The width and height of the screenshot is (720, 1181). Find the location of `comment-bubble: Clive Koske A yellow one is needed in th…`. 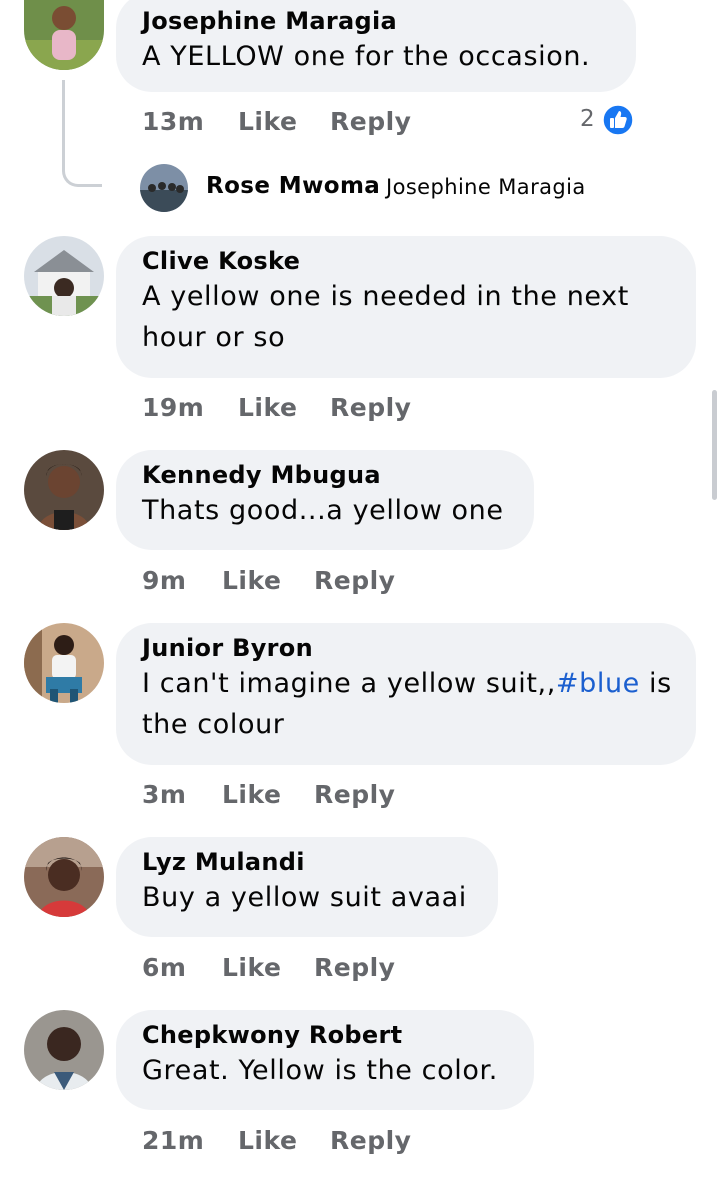

comment-bubble: Clive Koske A yellow one is needed in th… is located at coordinates (406, 307).